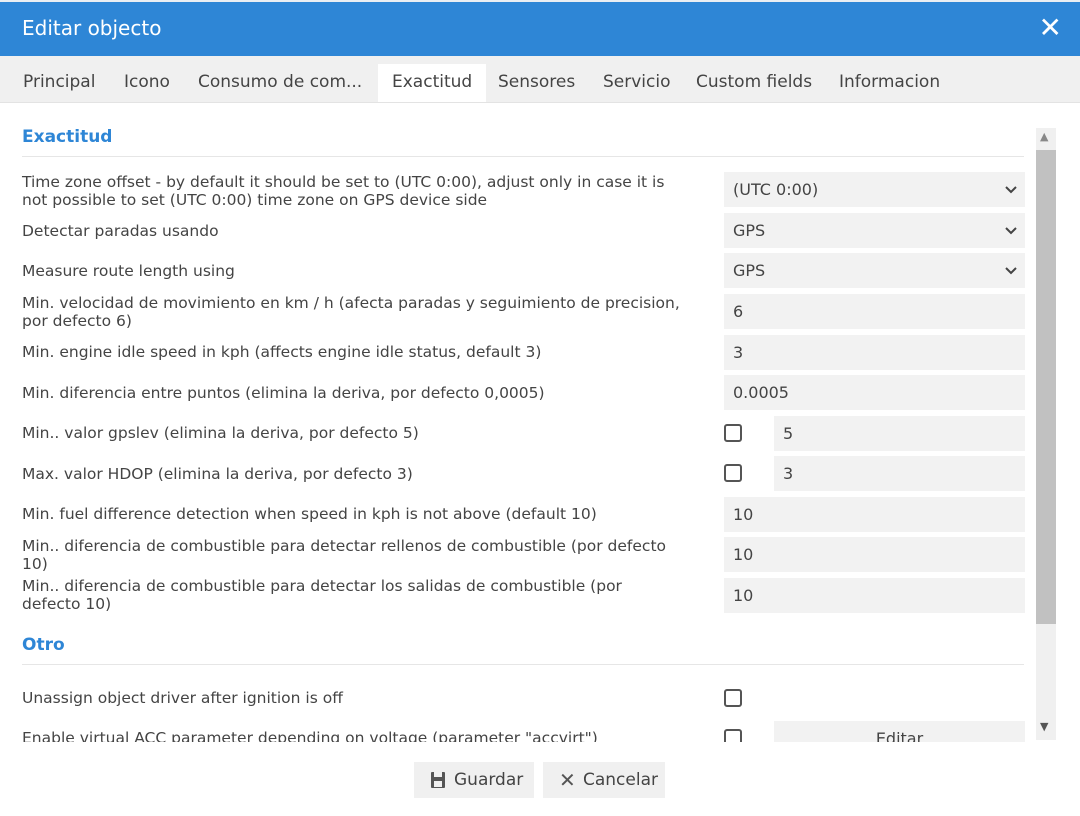 The image size is (1080, 816). What do you see at coordinates (147, 83) in the screenshot?
I see `tab-icono: Icono` at bounding box center [147, 83].